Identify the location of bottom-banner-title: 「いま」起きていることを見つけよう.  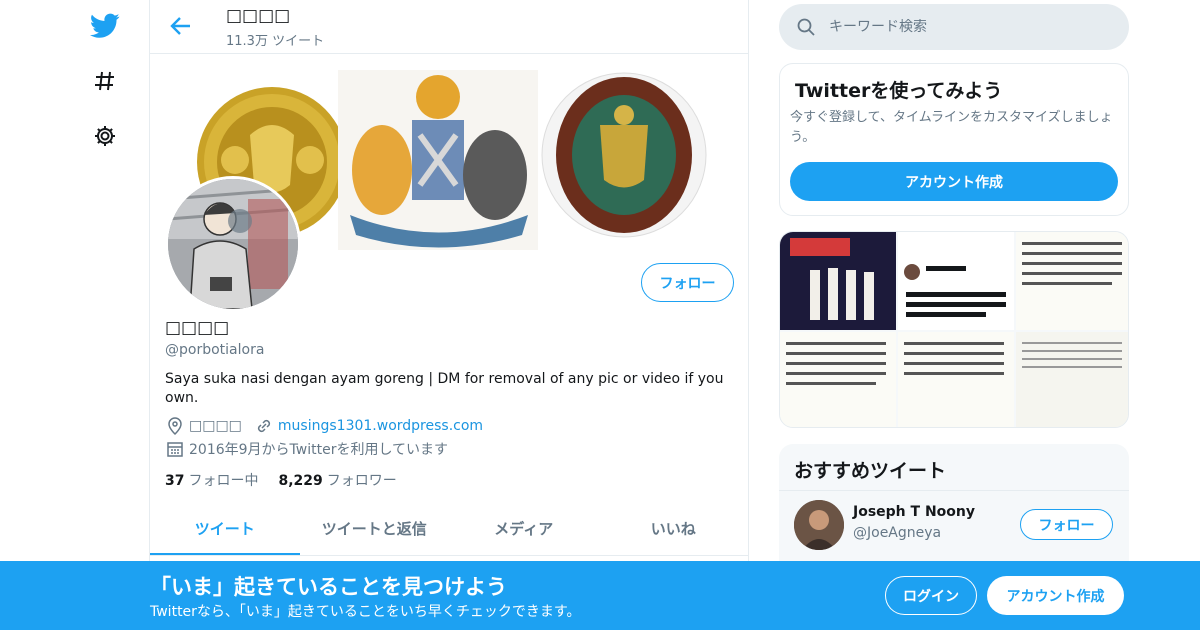
(328, 587).